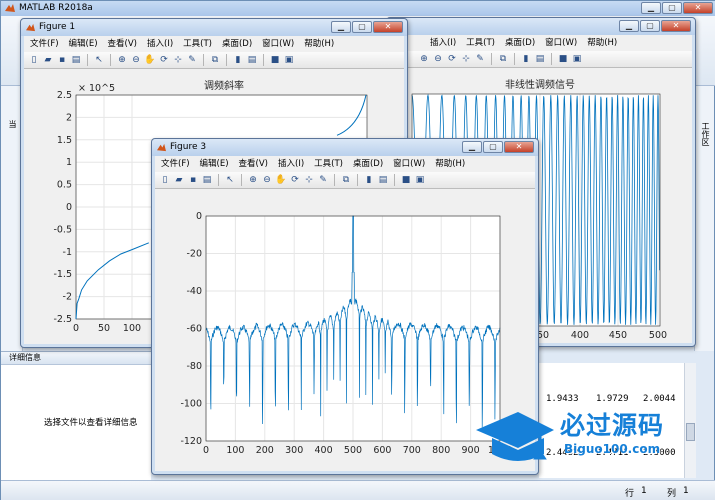 The height and width of the screenshot is (500, 715). What do you see at coordinates (690, 432) in the screenshot?
I see `scroll-thumb` at bounding box center [690, 432].